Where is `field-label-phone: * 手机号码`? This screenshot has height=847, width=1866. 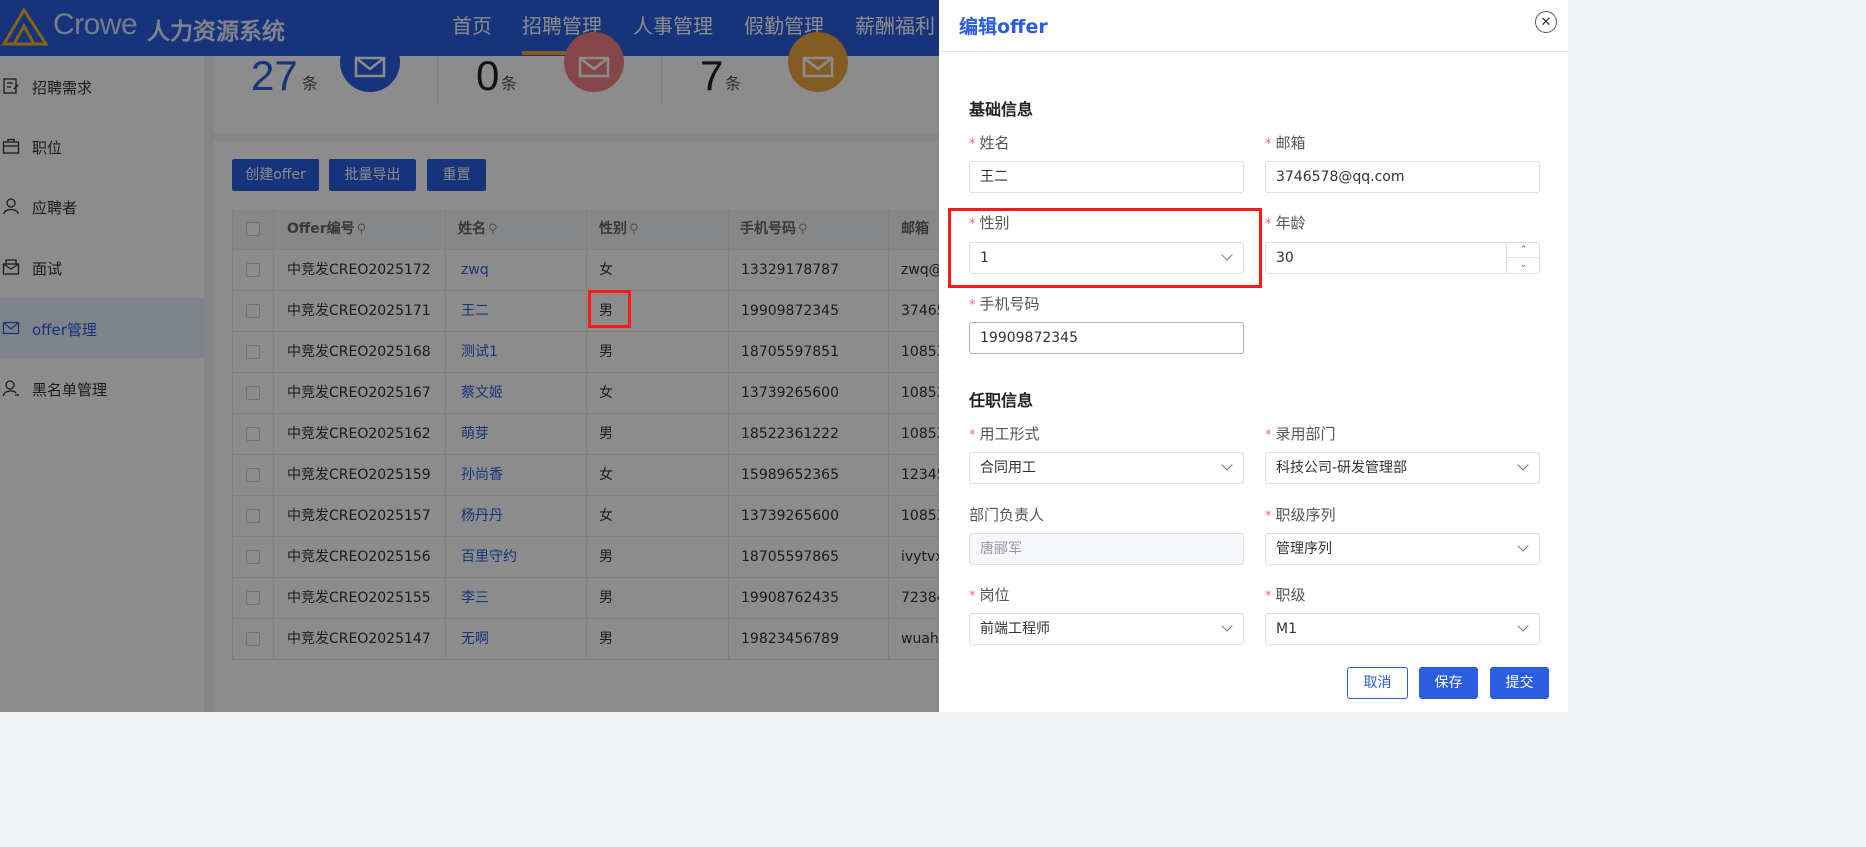
field-label-phone: * 手机号码 is located at coordinates (1004, 304).